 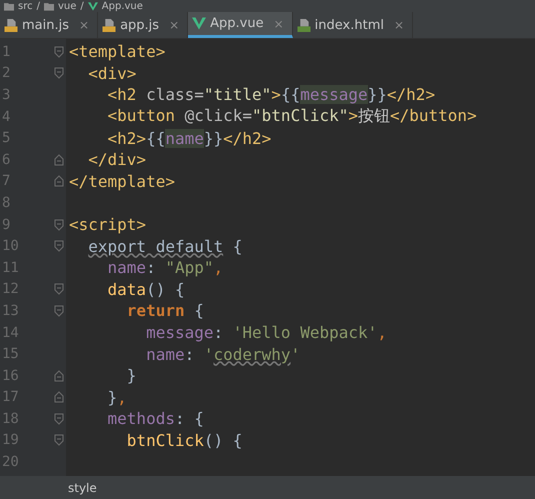 I want to click on line-number: 2, so click(x=6, y=73).